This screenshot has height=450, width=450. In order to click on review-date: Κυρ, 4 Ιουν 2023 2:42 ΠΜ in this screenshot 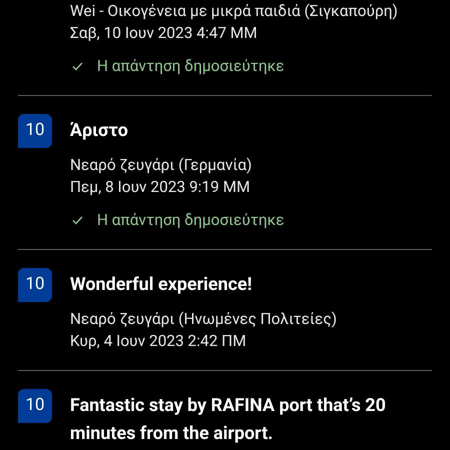, I will do `click(159, 341)`.